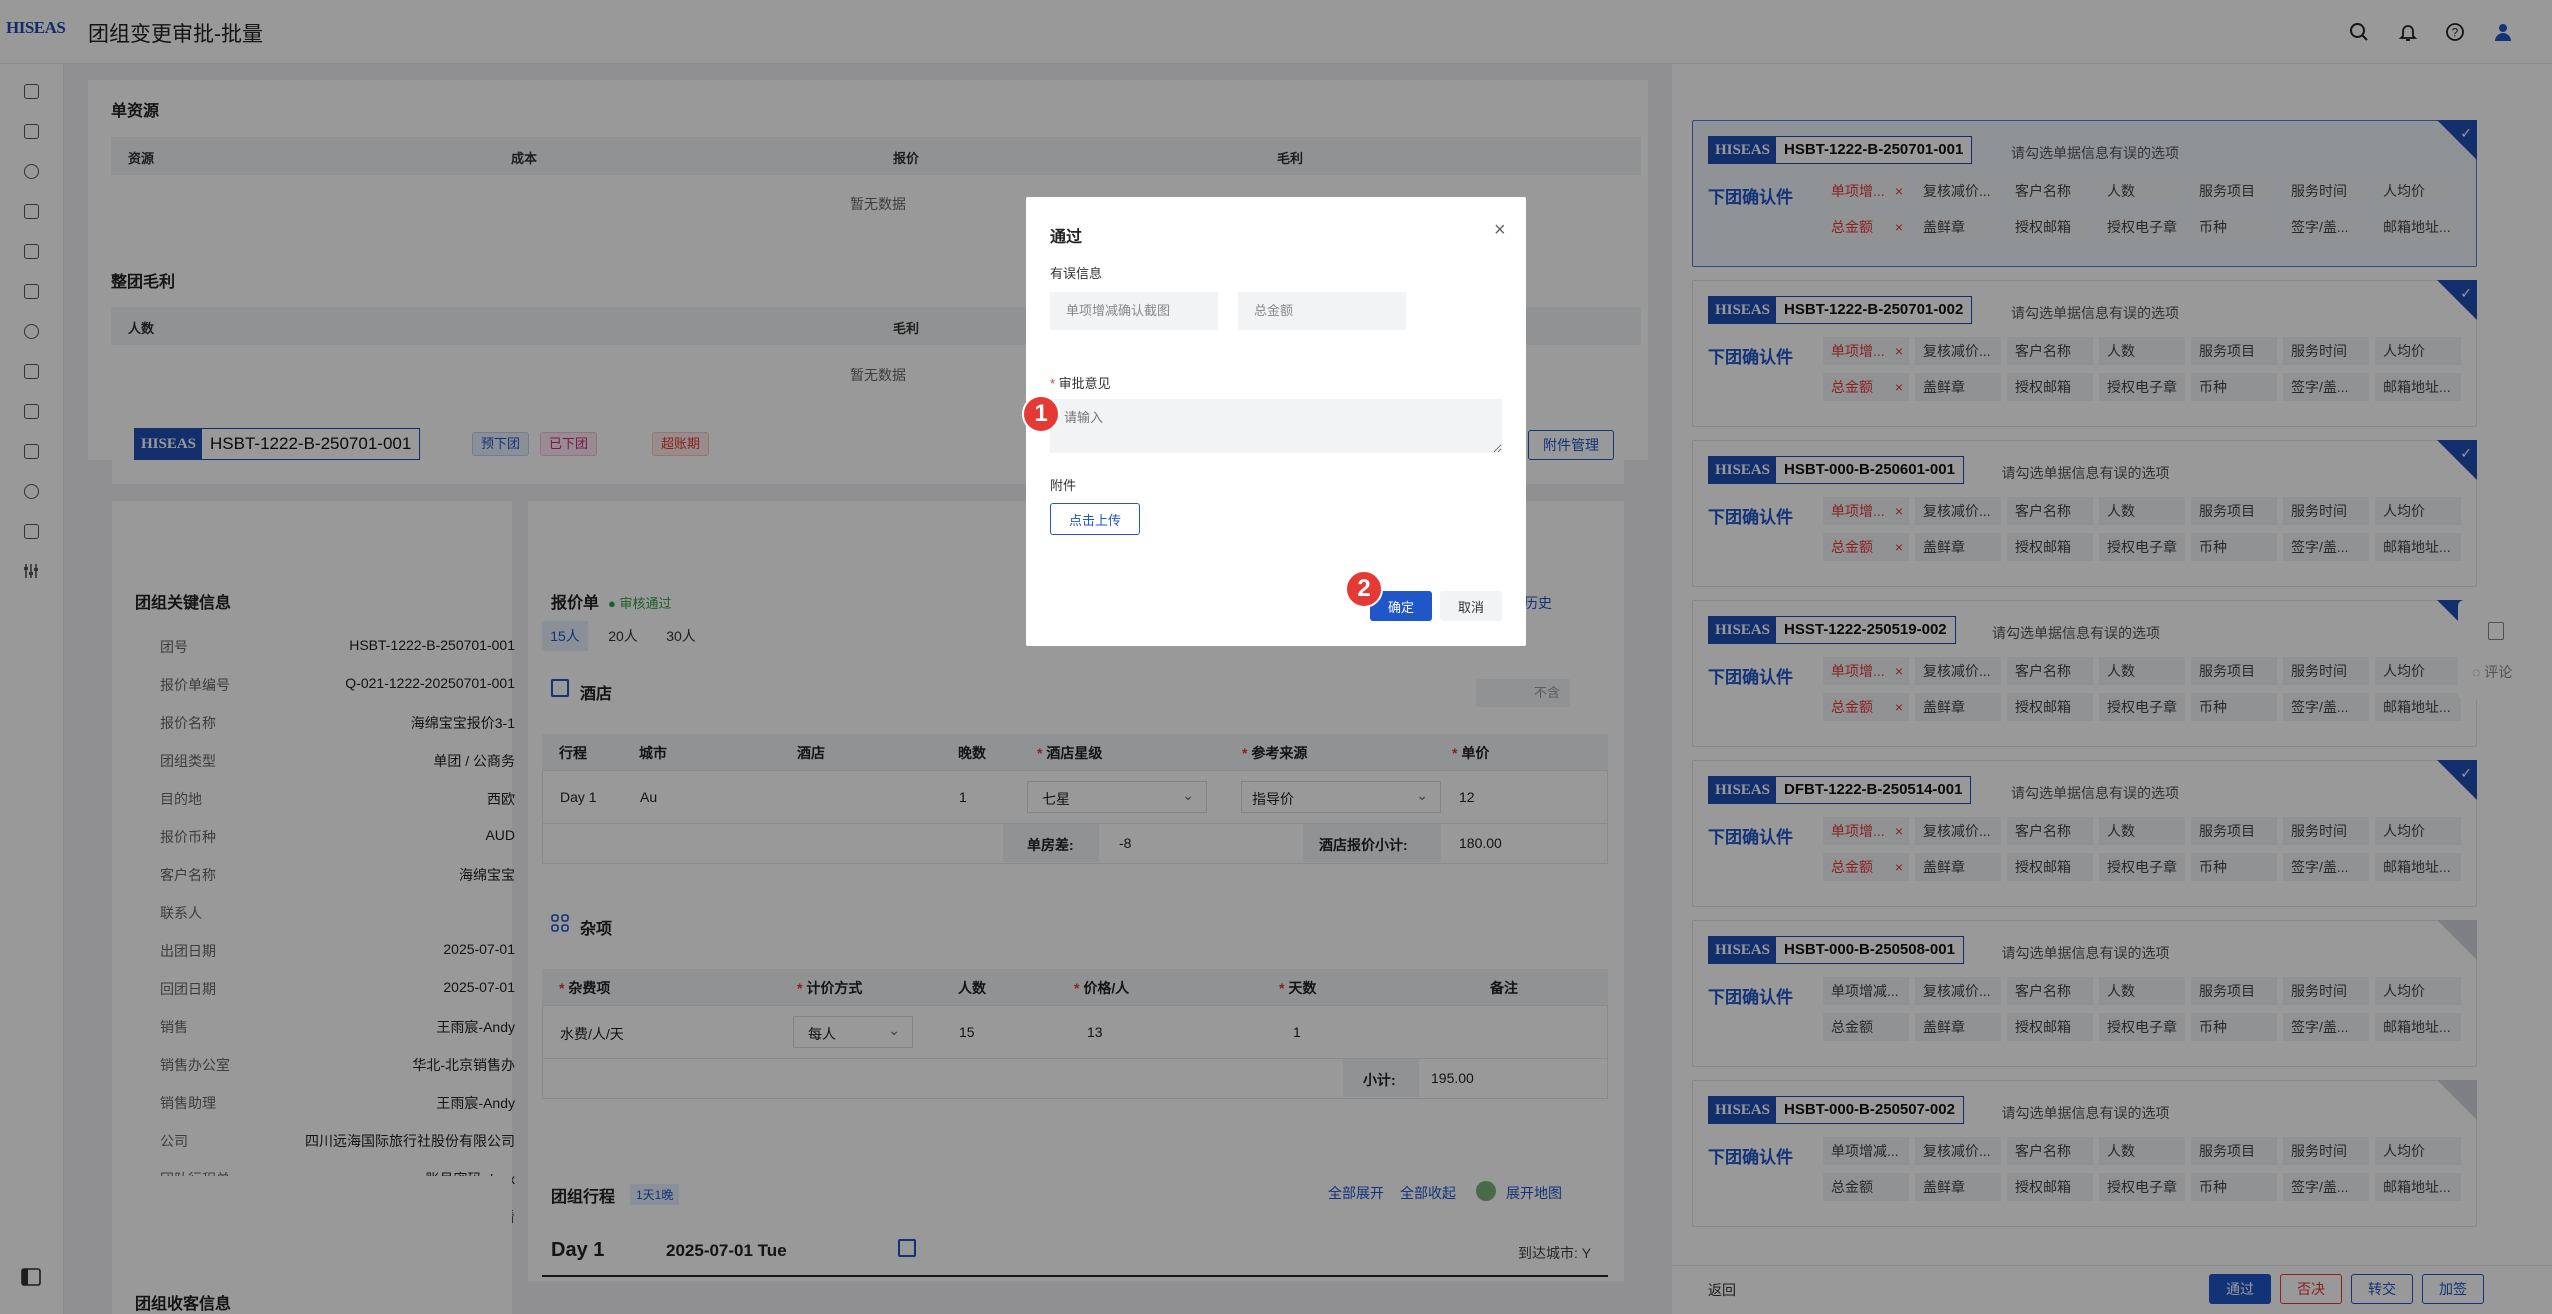 Image resolution: width=2552 pixels, height=1314 pixels. Describe the element at coordinates (1322, 311) in the screenshot. I see `error-tag: 总金额` at that location.